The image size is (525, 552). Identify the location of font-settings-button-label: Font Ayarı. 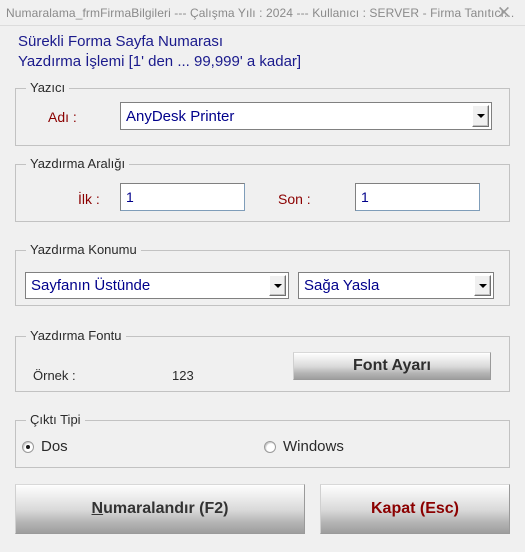
(392, 365).